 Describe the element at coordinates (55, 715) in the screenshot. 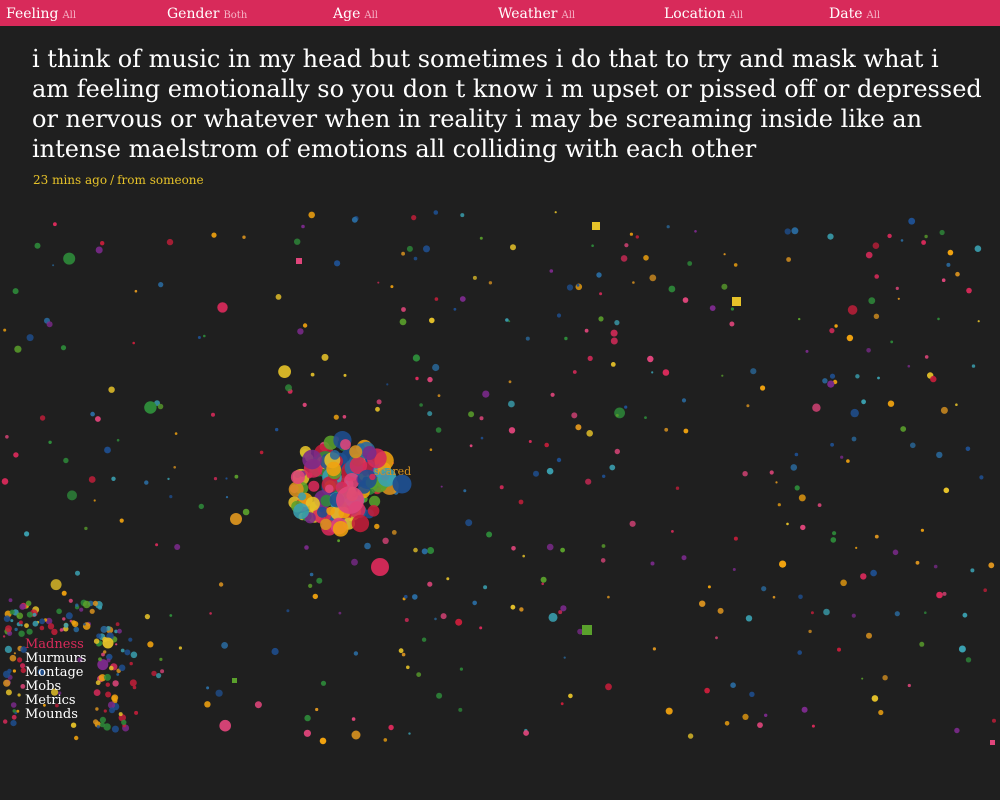

I see `nav-item-mounds: Mounds` at that location.